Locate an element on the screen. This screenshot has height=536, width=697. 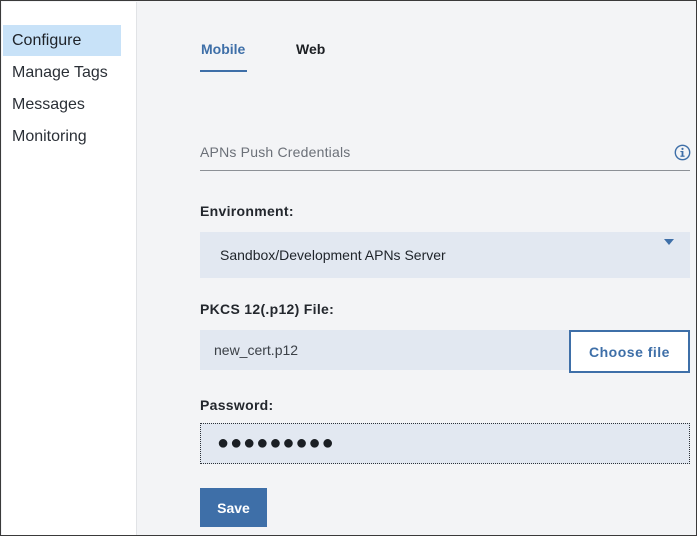
active-tab-indicator is located at coordinates (223, 71).